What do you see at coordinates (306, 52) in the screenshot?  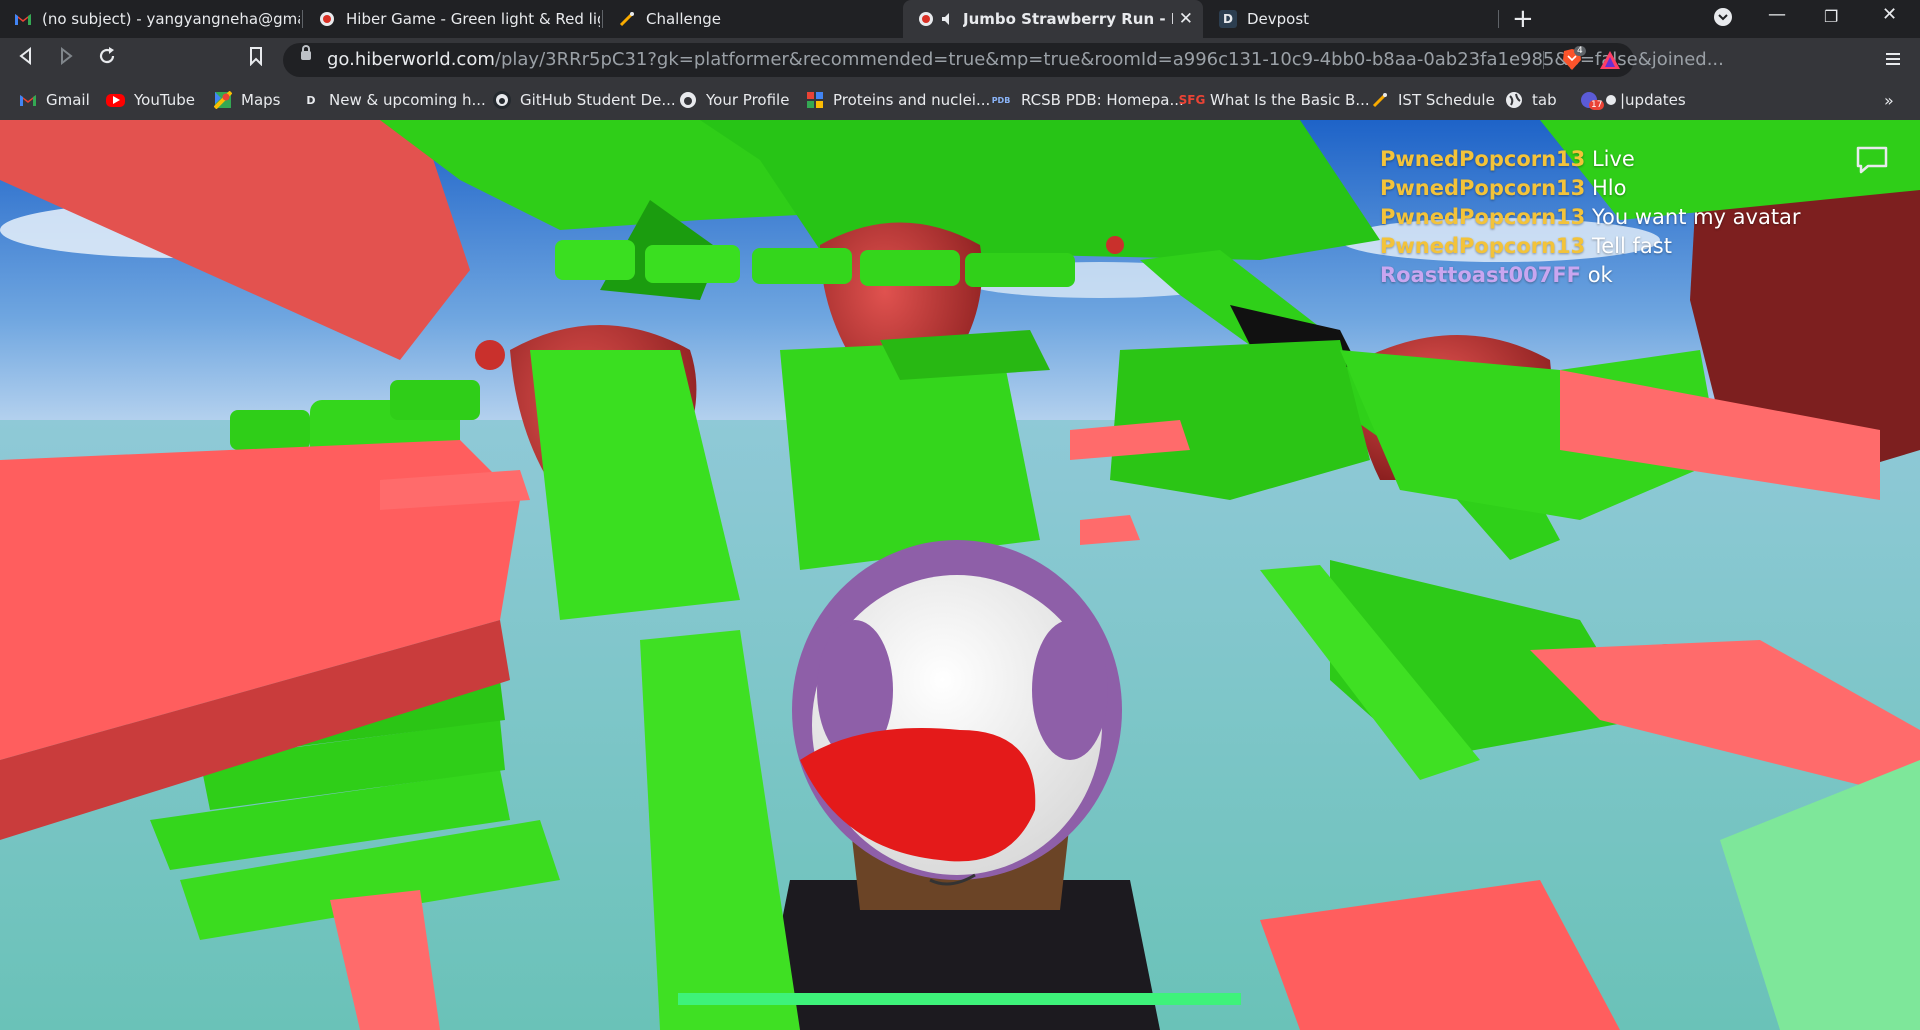 I see `lock-icon` at bounding box center [306, 52].